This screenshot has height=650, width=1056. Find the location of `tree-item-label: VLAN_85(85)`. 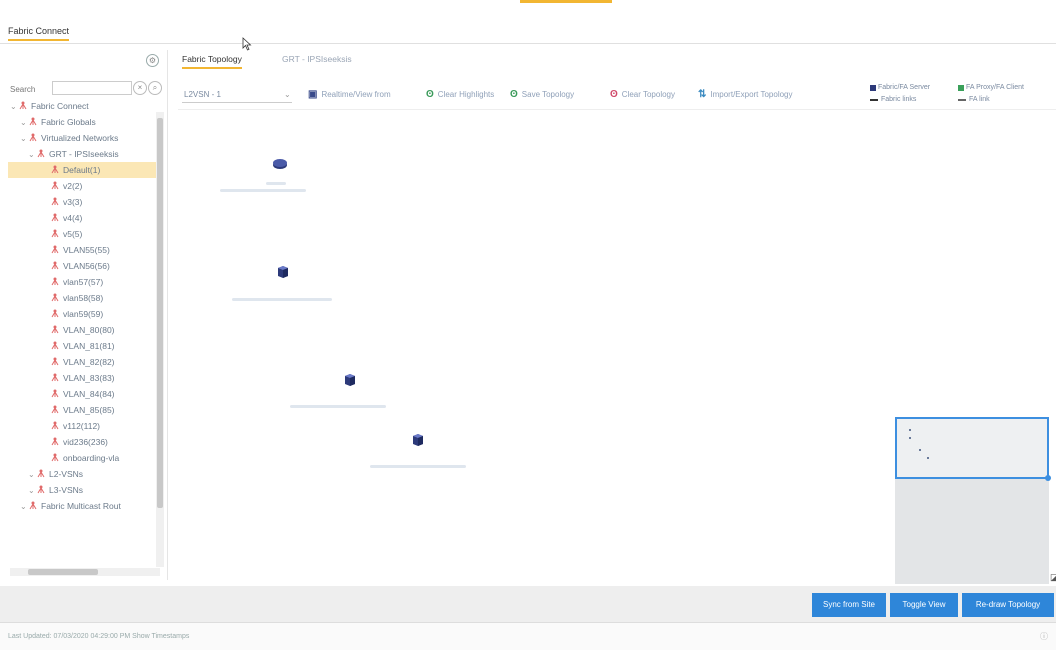

tree-item-label: VLAN_85(85) is located at coordinates (89, 410).